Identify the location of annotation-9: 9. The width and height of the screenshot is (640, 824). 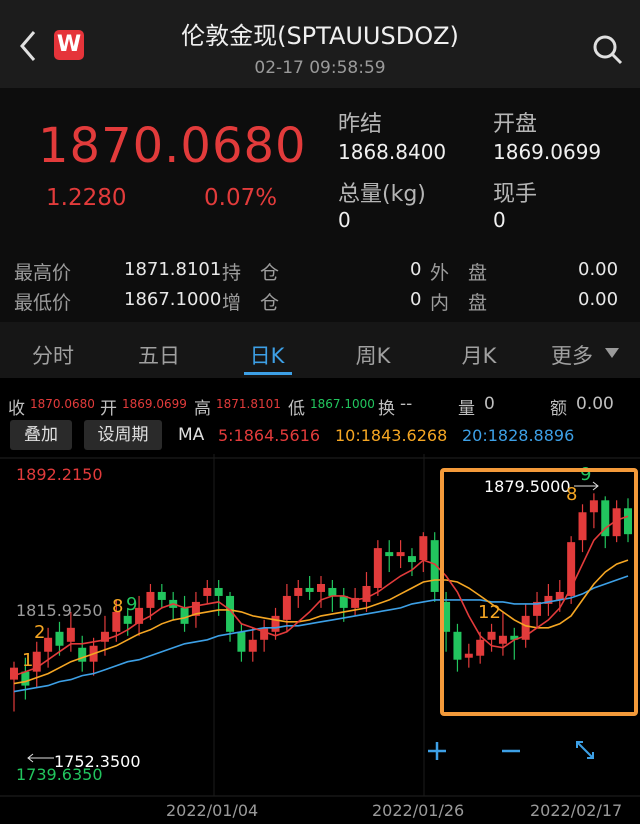
(131, 604).